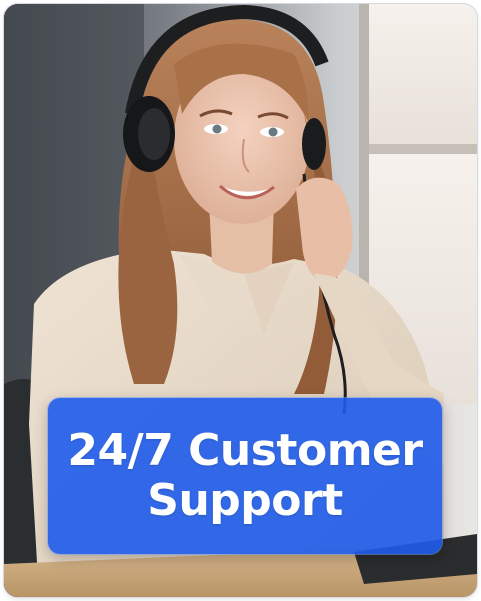 This screenshot has width=481, height=601. Describe the element at coordinates (245, 500) in the screenshot. I see `banner-title-line2: Support` at that location.